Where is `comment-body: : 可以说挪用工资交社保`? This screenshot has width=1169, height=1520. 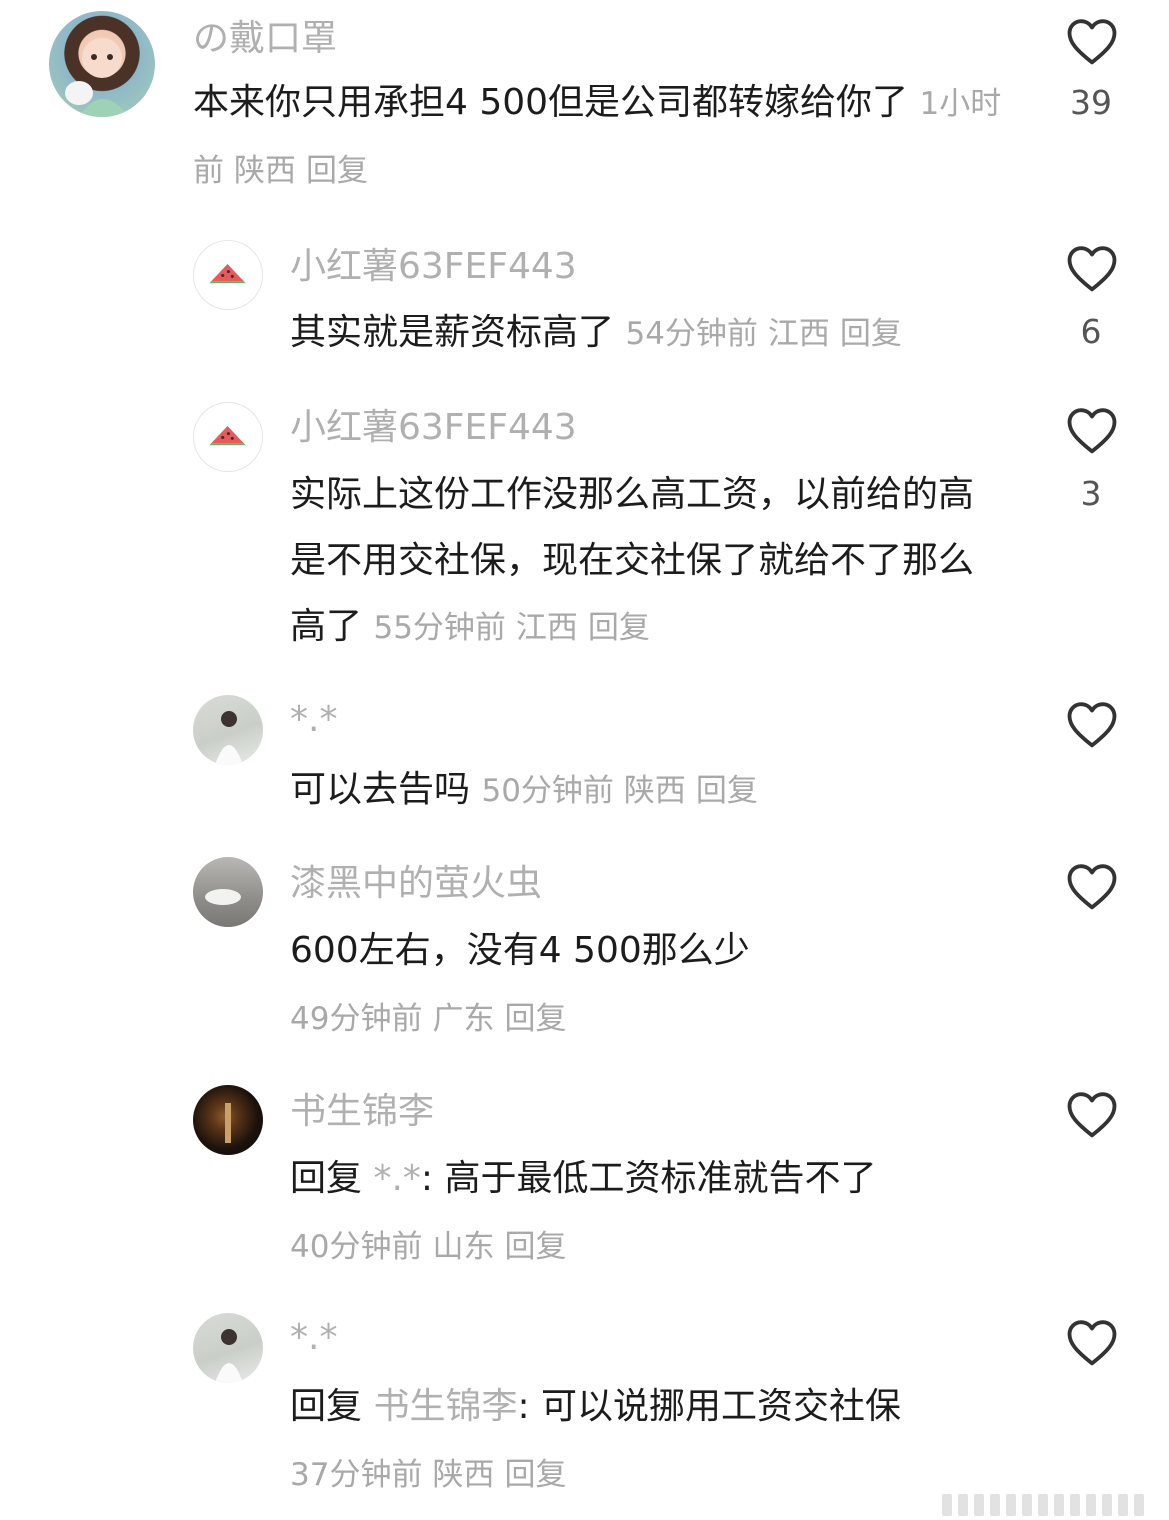
comment-body: : 可以说挪用工资交社保 is located at coordinates (709, 1406).